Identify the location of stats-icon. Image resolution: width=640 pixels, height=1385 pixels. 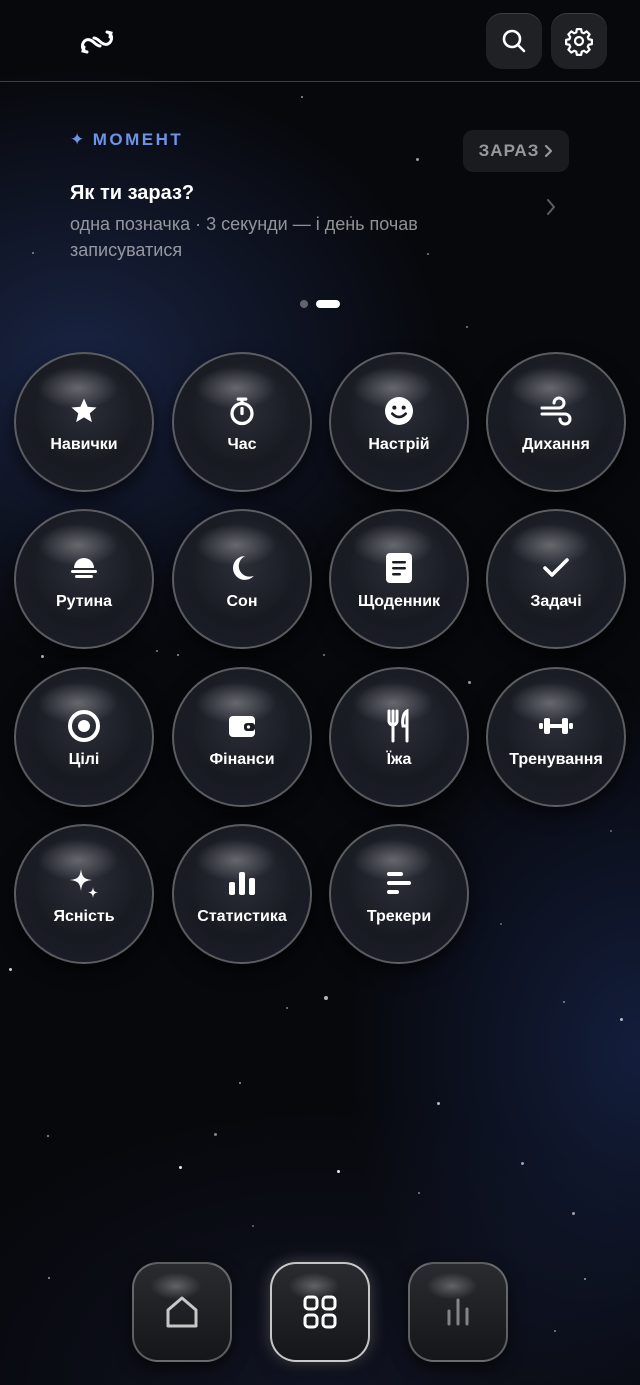
(458, 1312).